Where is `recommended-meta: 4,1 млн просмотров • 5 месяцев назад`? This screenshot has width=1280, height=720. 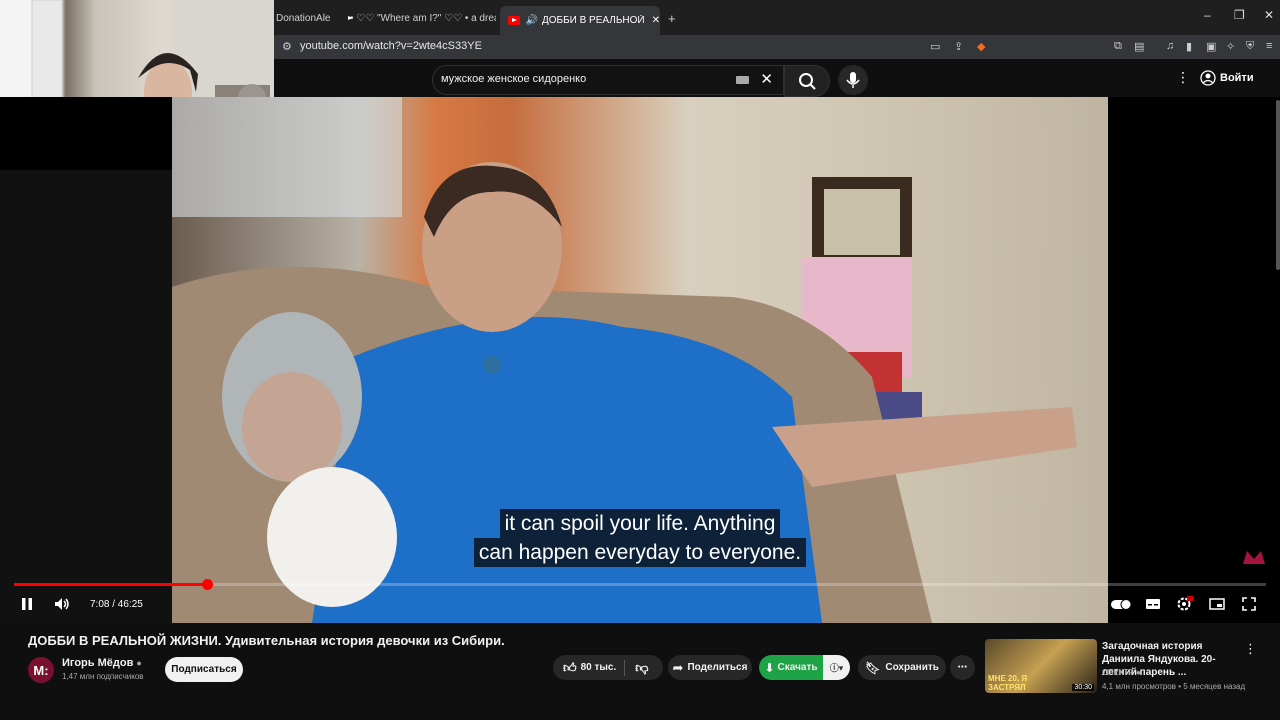
recommended-meta: 4,1 млн просмотров • 5 месяцев назад is located at coordinates (1174, 686).